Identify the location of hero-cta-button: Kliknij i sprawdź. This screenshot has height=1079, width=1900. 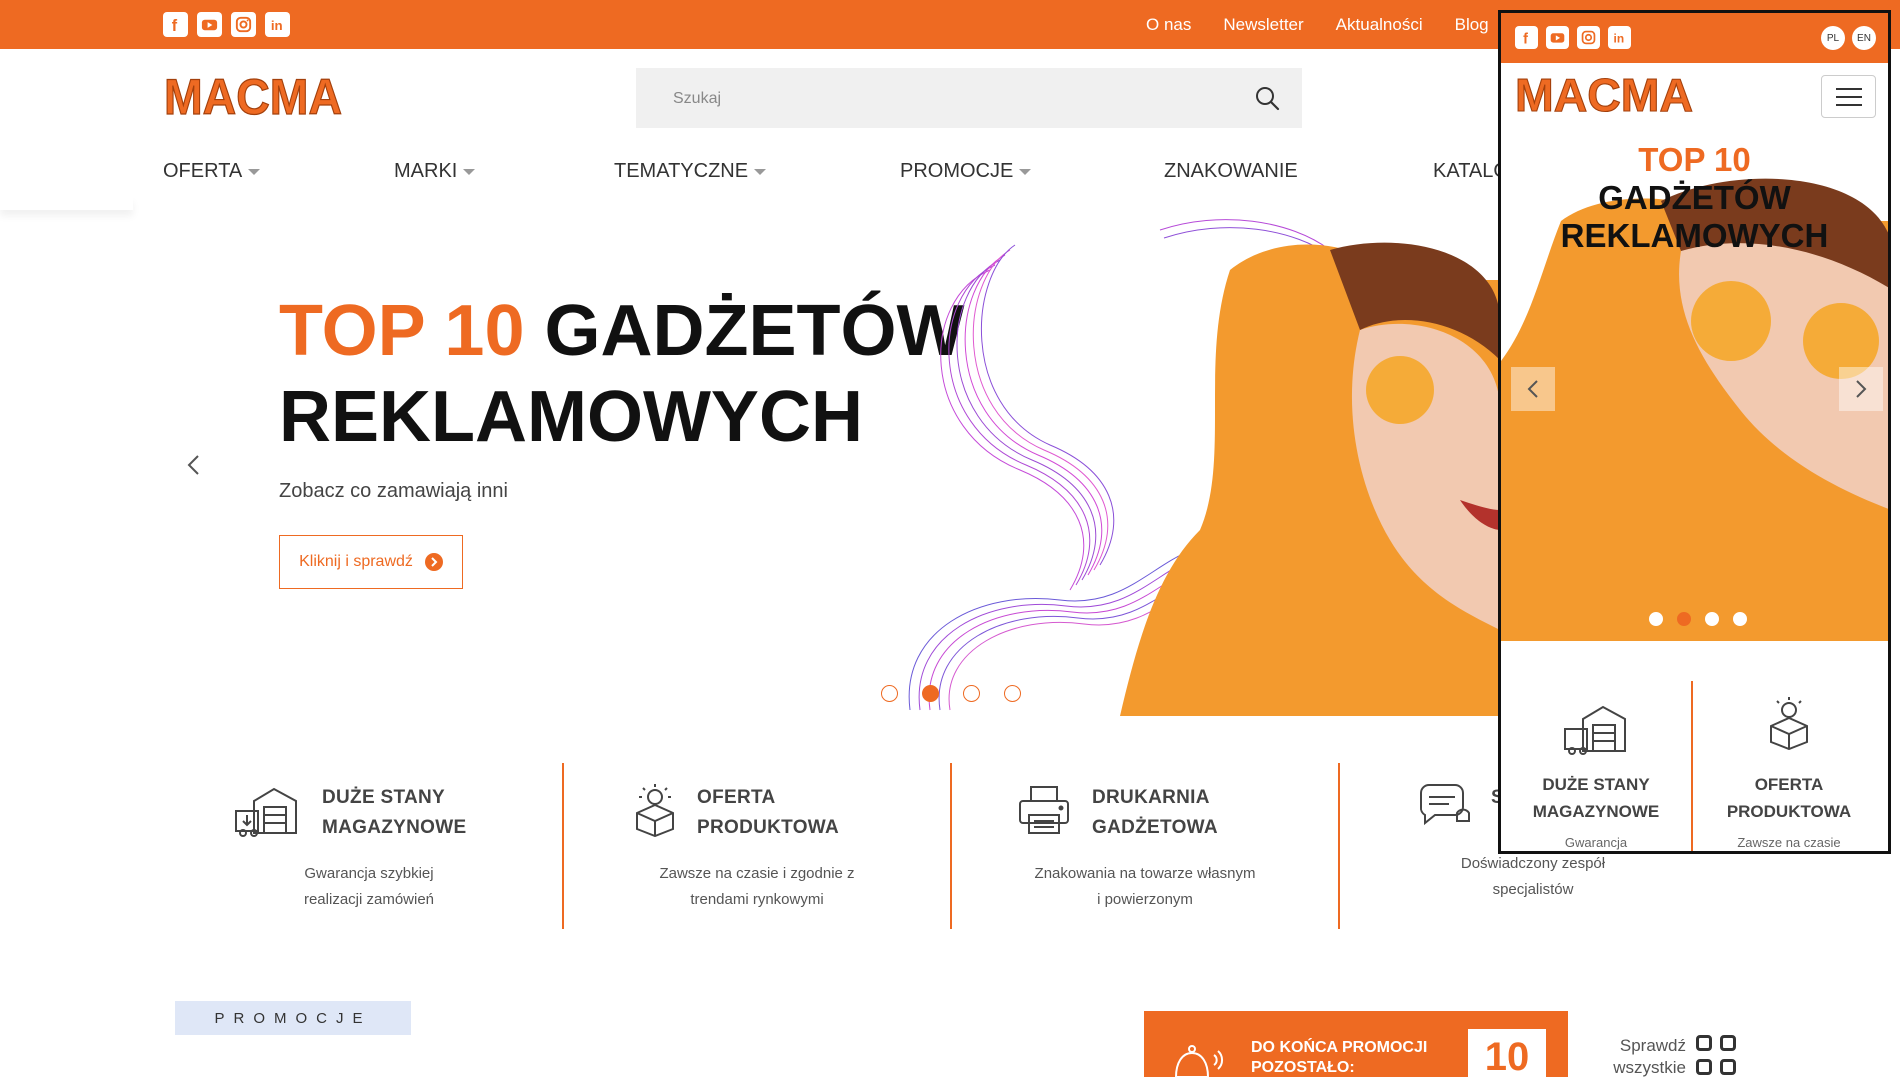
(371, 562).